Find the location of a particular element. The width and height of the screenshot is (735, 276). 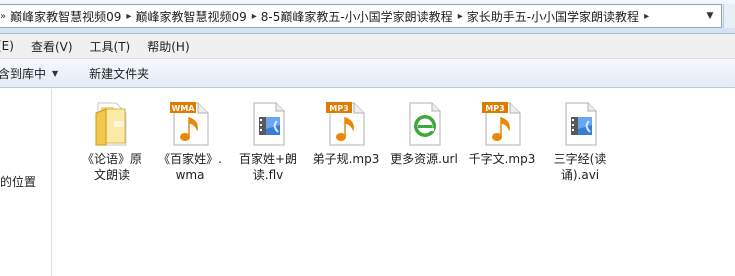

breadcrumb-item: 家长助手五-小小国学家朗读教程 is located at coordinates (554, 16).